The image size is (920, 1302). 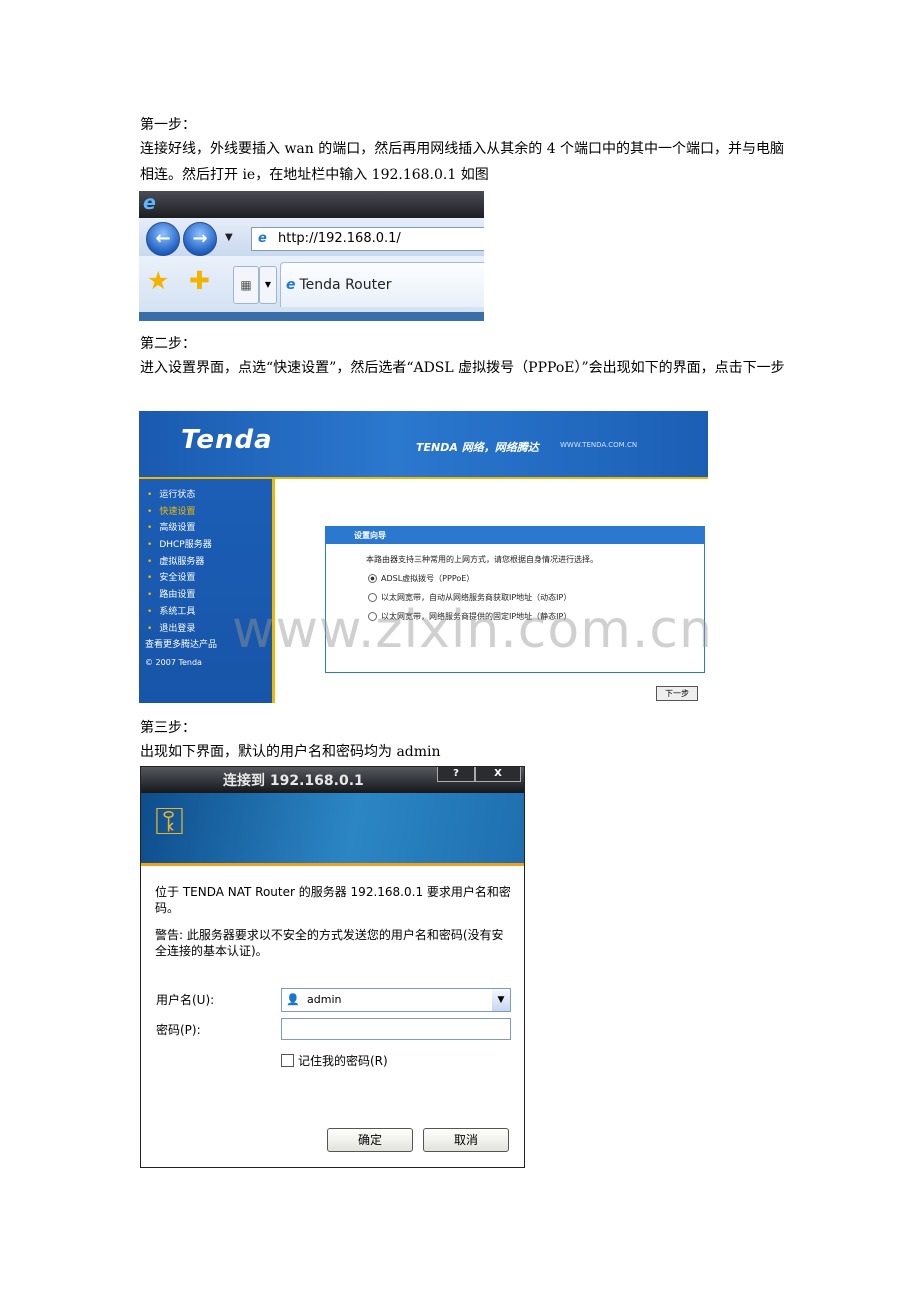 I want to click on tenda-menu-label: 系统工具, so click(x=177, y=611).